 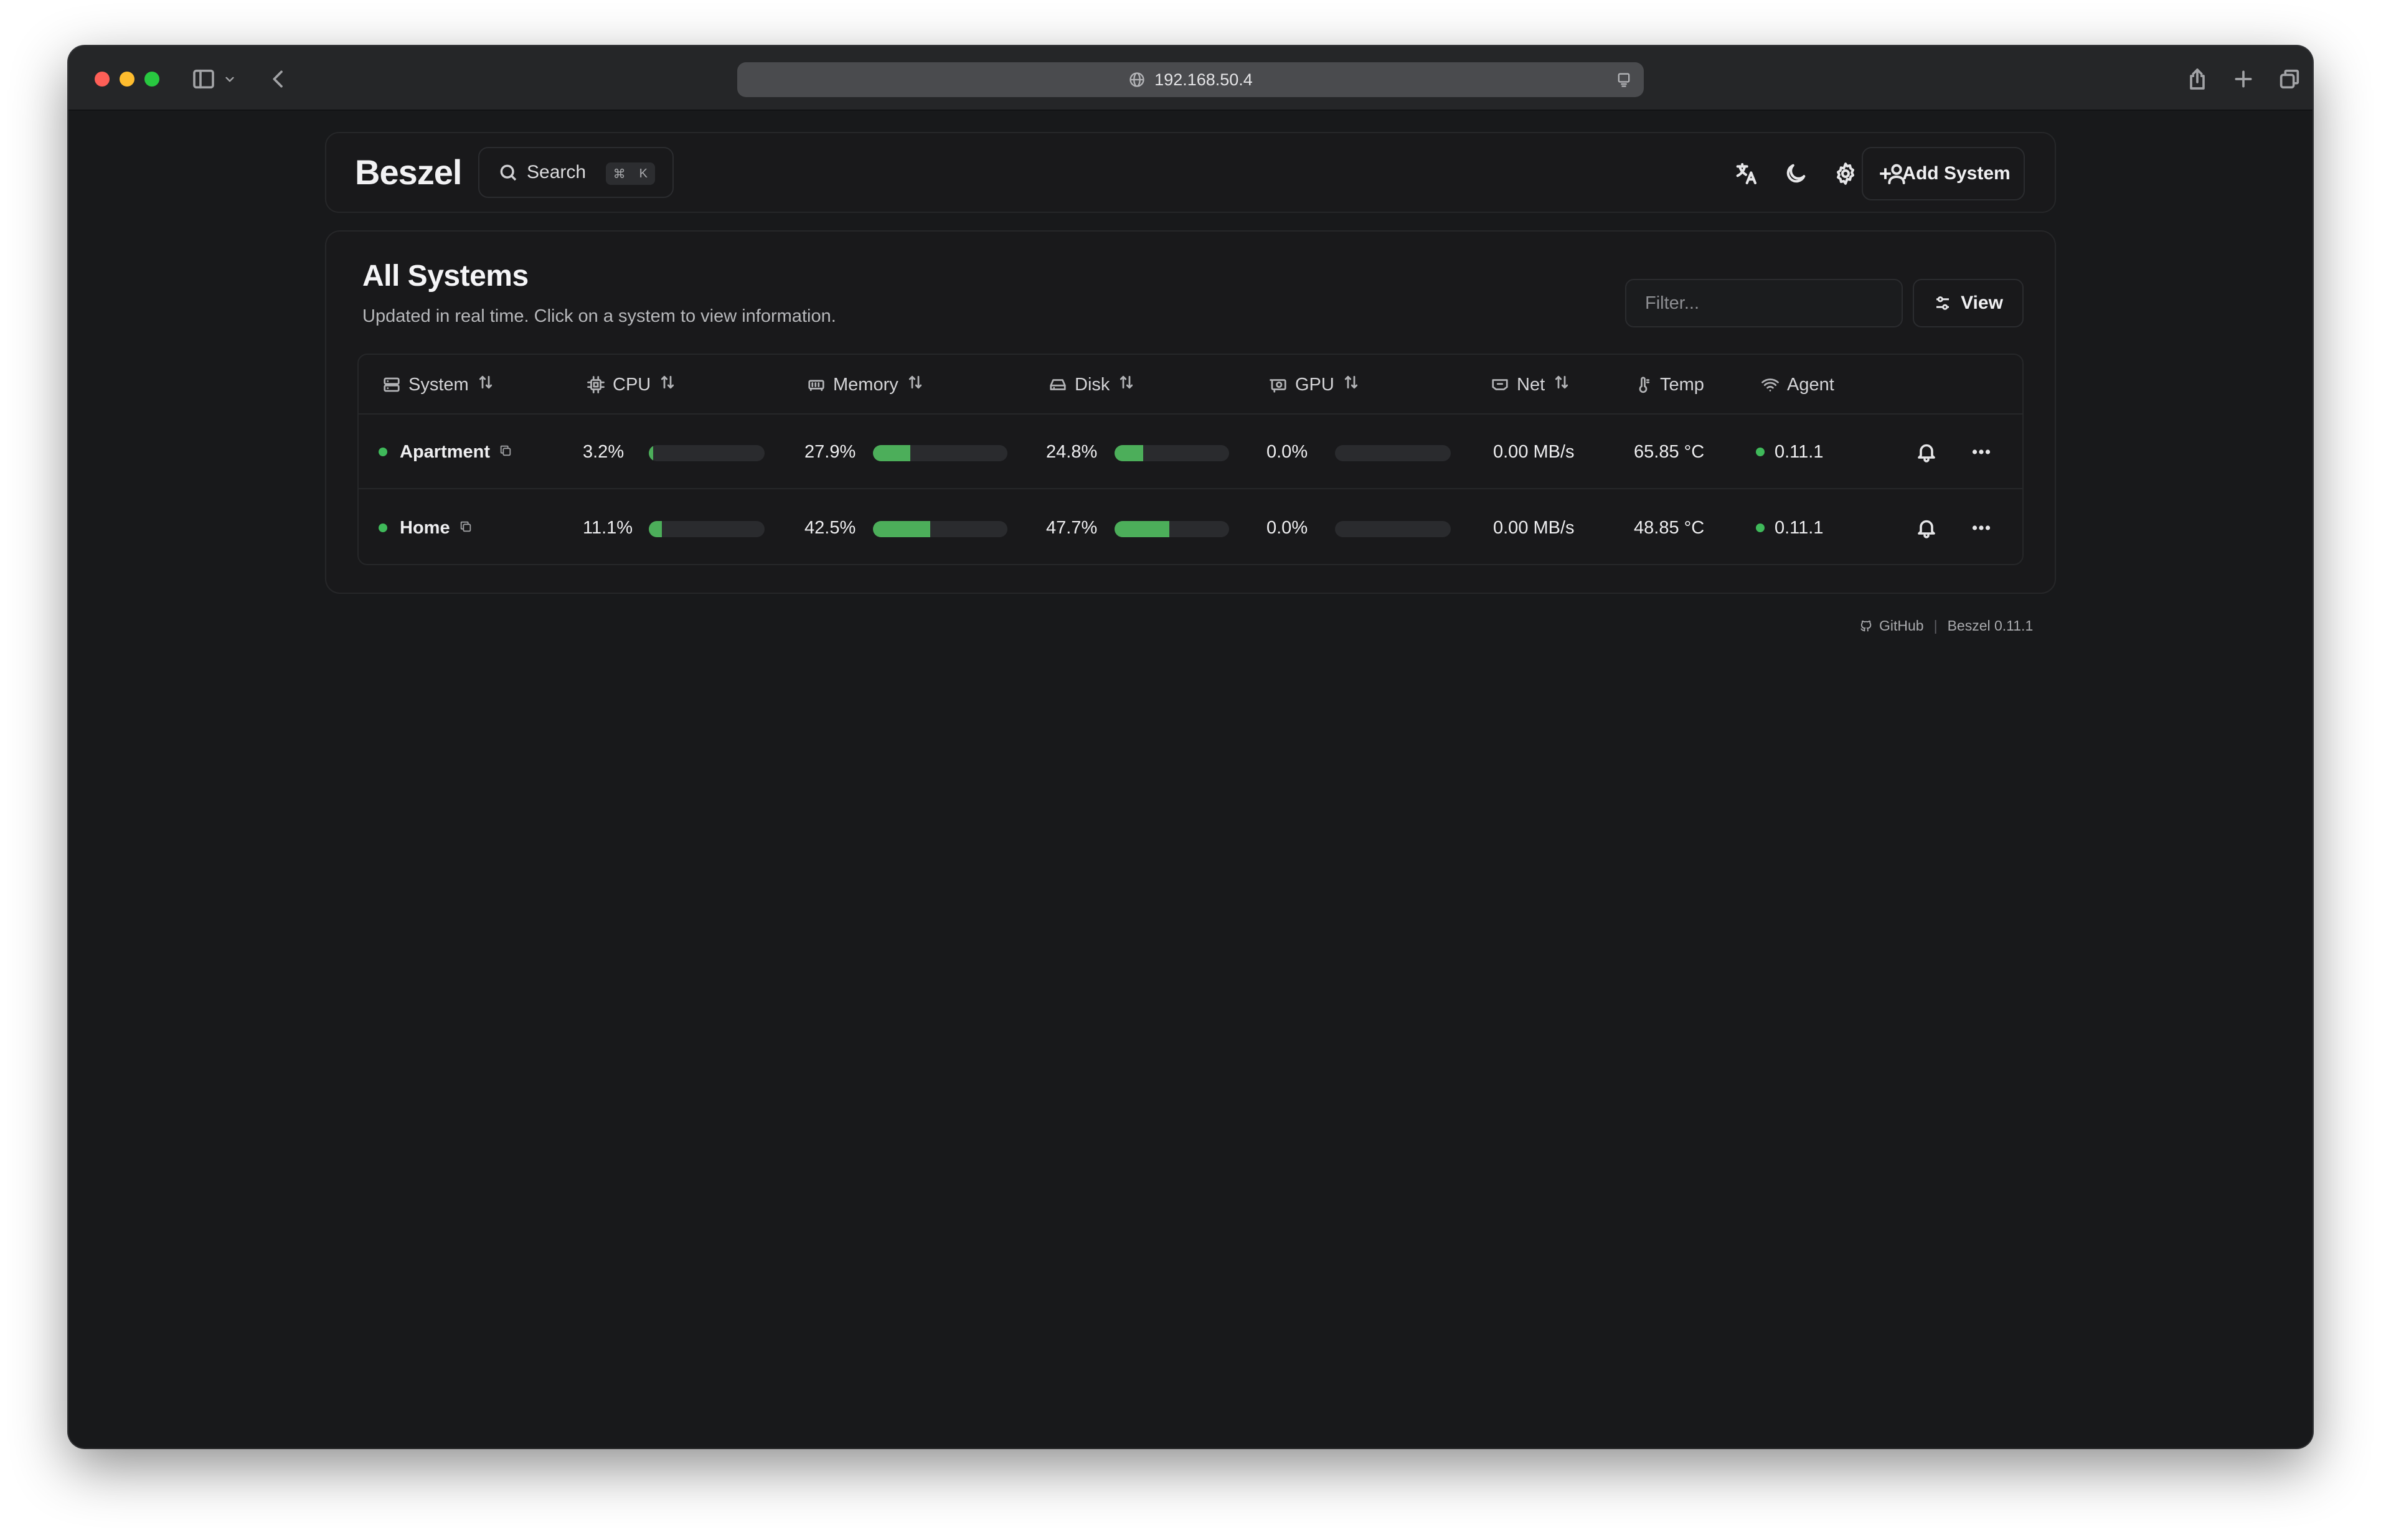 What do you see at coordinates (1943, 303) in the screenshot?
I see `sliders-icon` at bounding box center [1943, 303].